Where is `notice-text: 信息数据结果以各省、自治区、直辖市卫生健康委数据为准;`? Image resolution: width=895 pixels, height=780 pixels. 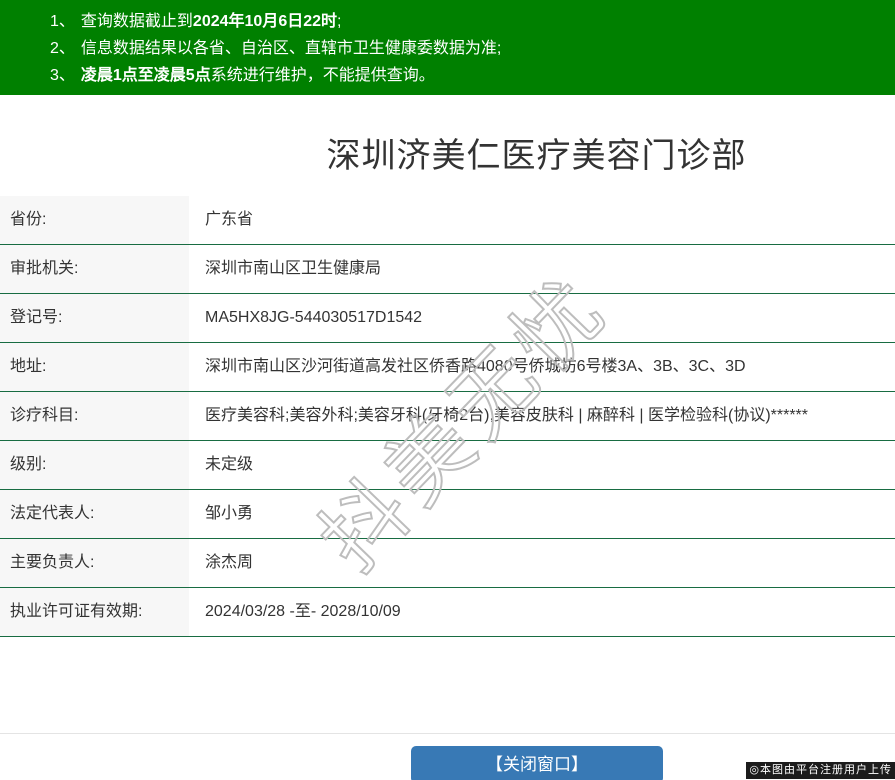 notice-text: 信息数据结果以各省、自治区、直辖市卫生健康委数据为准; is located at coordinates (291, 48).